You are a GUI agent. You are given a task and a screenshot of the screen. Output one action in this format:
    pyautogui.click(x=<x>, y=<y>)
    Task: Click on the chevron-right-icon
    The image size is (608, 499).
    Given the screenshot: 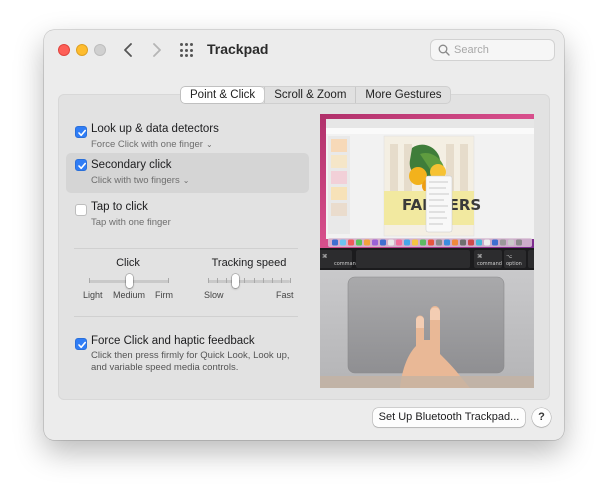 What is the action you would take?
    pyautogui.click(x=157, y=50)
    